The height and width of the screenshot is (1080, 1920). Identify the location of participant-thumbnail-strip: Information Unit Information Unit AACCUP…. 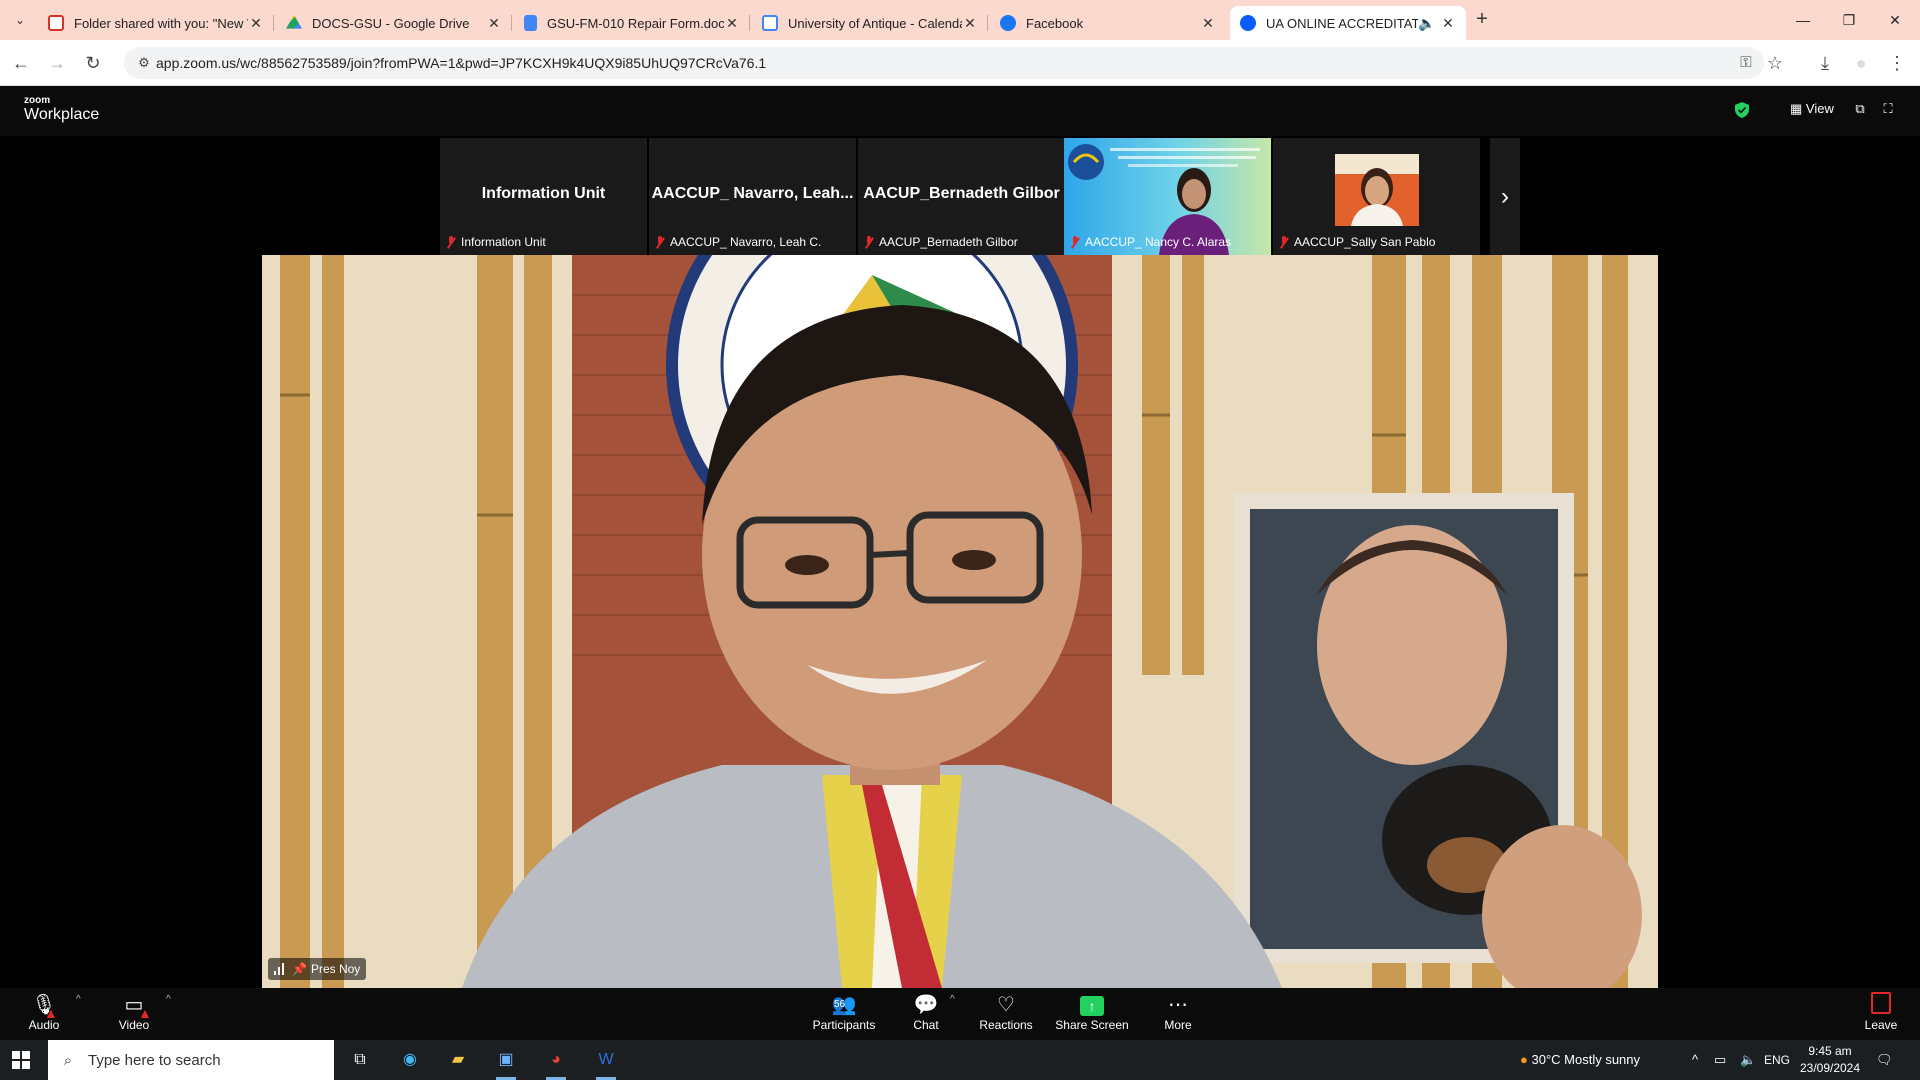
(962, 196).